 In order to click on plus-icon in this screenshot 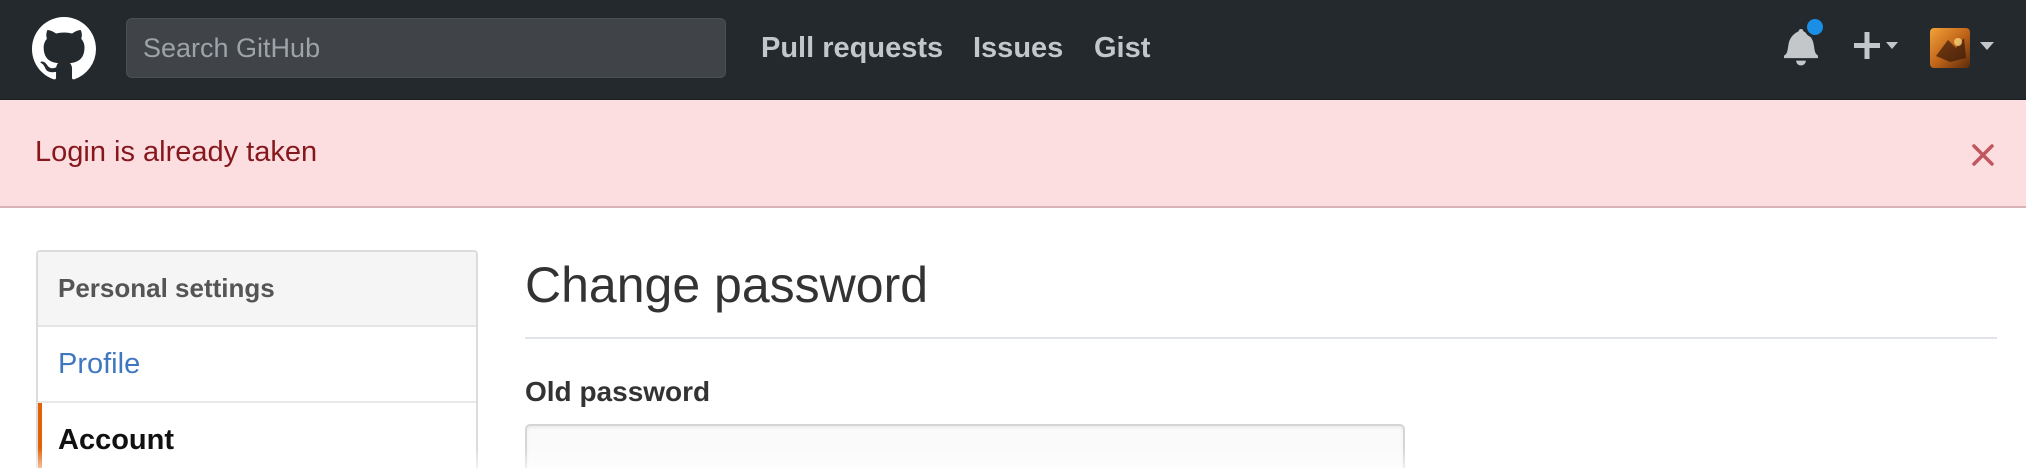, I will do `click(1876, 46)`.